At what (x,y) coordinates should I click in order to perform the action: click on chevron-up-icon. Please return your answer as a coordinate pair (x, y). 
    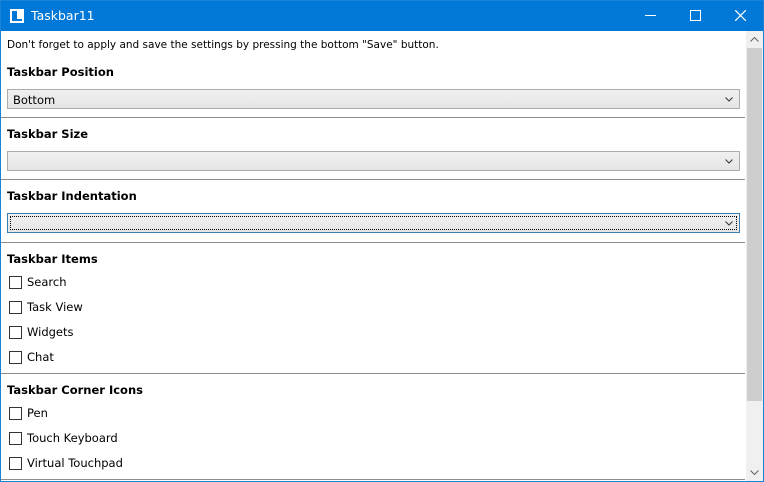
    Looking at the image, I should click on (754, 39).